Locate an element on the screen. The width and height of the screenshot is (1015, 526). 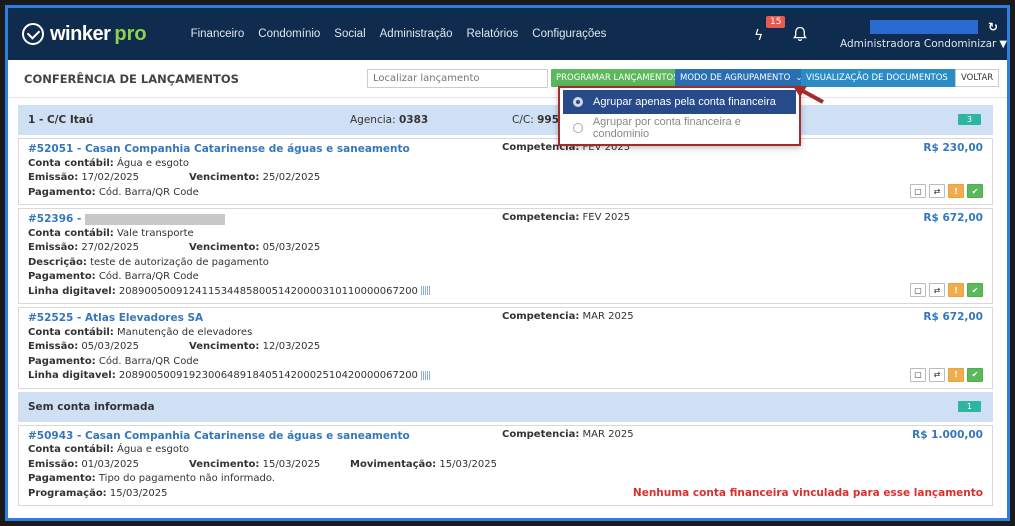
vencimento-value: 12/03/2025 is located at coordinates (291, 346).